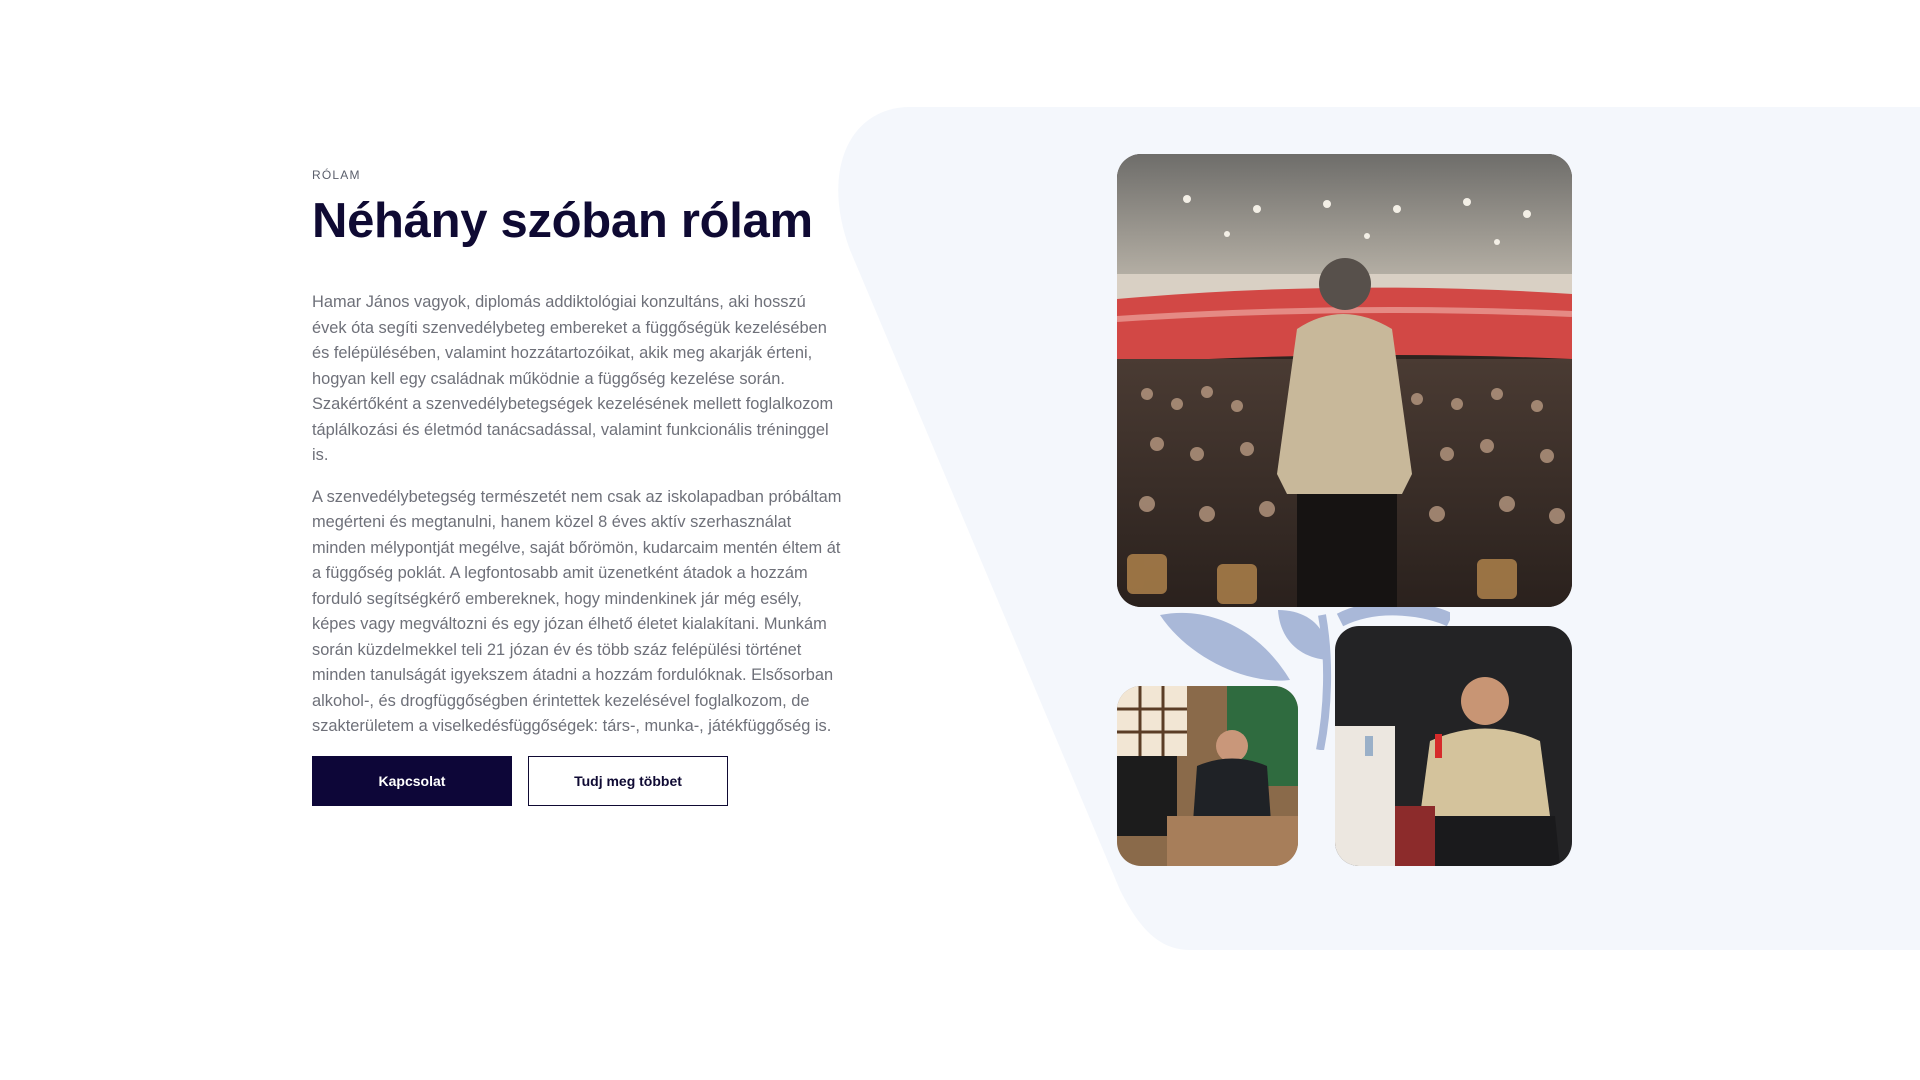  What do you see at coordinates (628, 780) in the screenshot?
I see `learn-more-button: Tudj meg többet` at bounding box center [628, 780].